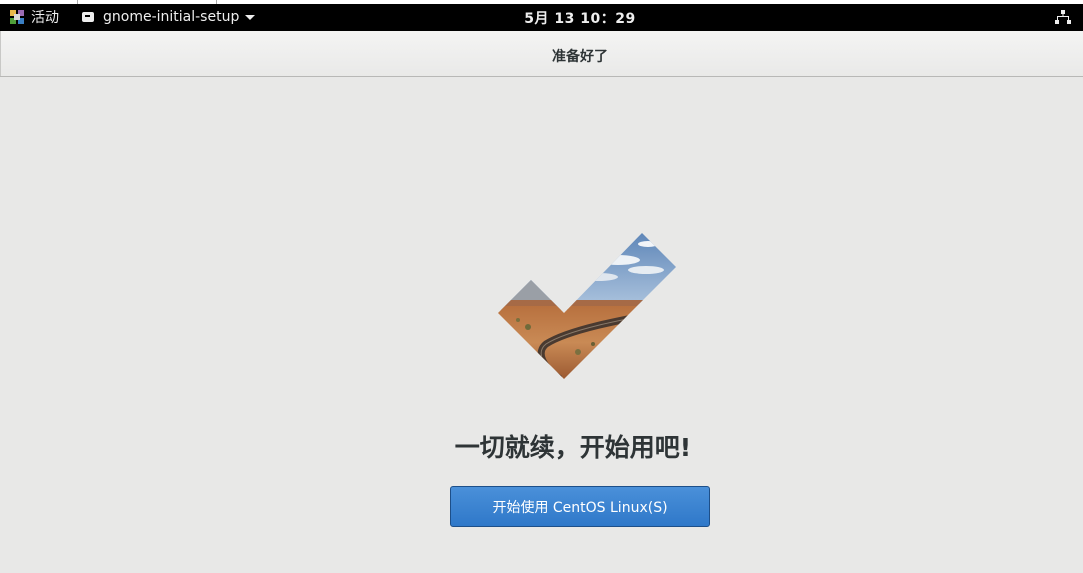  What do you see at coordinates (541, 54) in the screenshot?
I see `header-bar: 准备好了` at bounding box center [541, 54].